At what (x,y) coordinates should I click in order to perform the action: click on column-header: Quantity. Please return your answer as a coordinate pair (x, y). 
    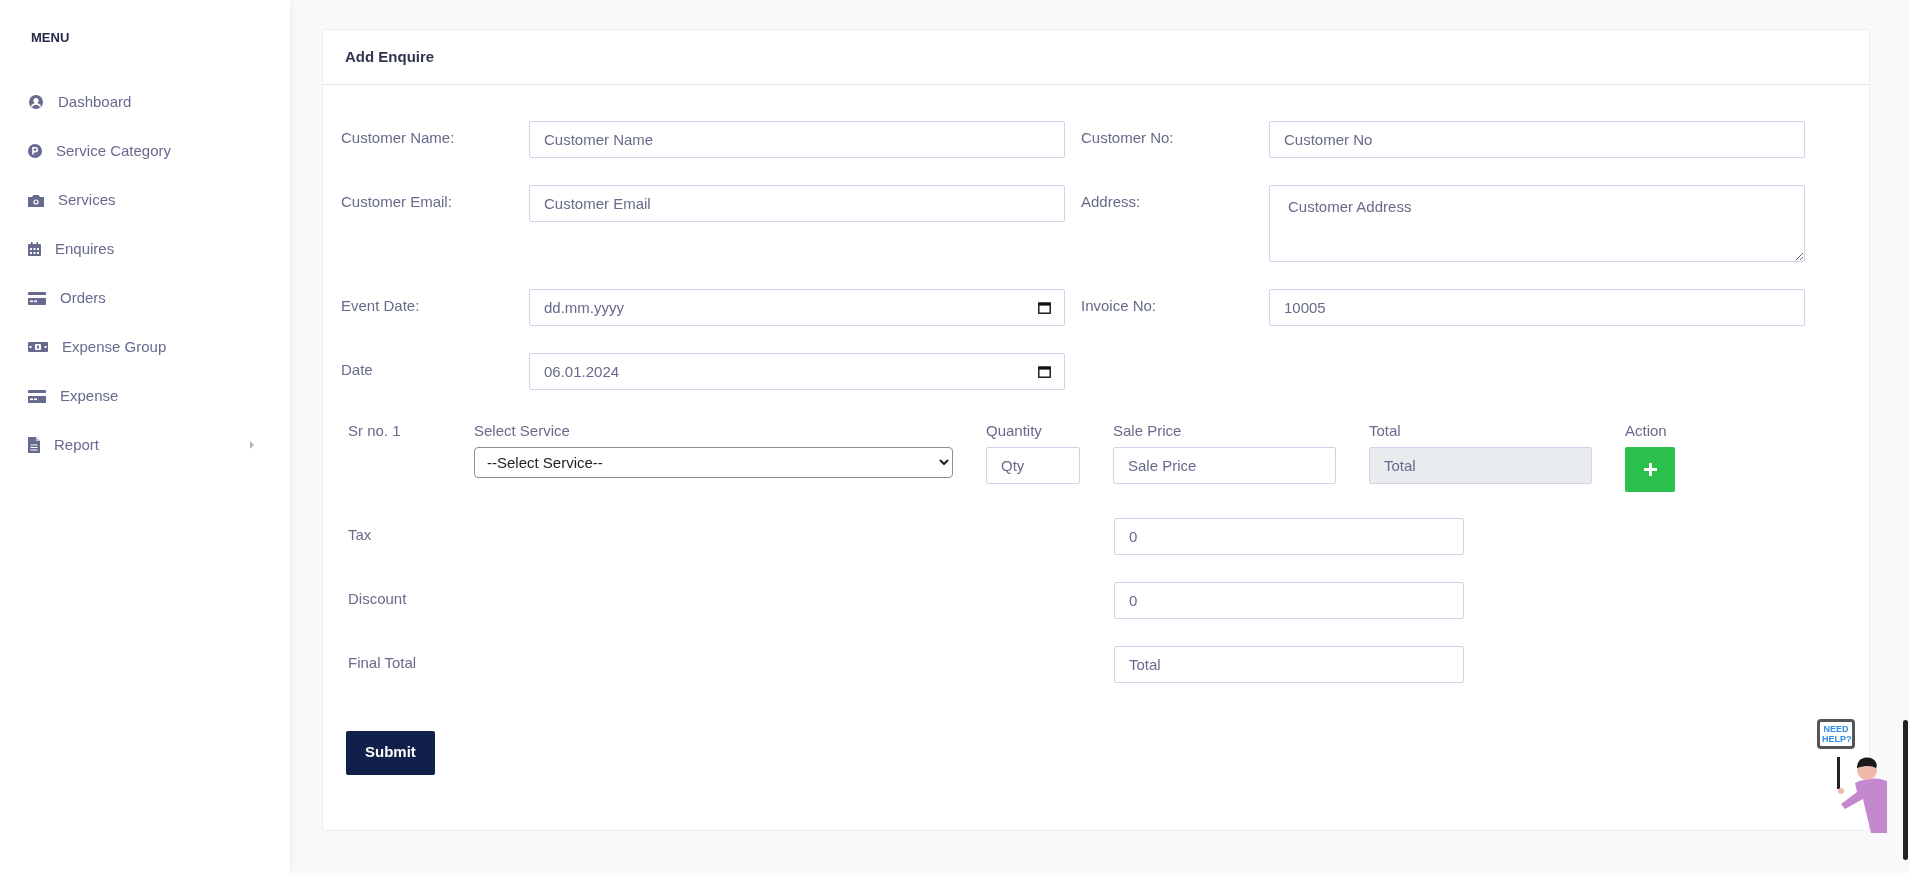
    Looking at the image, I should click on (1014, 431).